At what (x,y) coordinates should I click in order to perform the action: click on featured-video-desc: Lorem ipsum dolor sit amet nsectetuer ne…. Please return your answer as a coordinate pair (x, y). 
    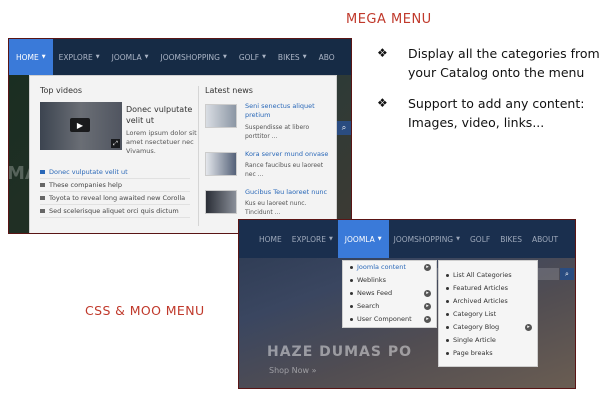
    Looking at the image, I should click on (161, 142).